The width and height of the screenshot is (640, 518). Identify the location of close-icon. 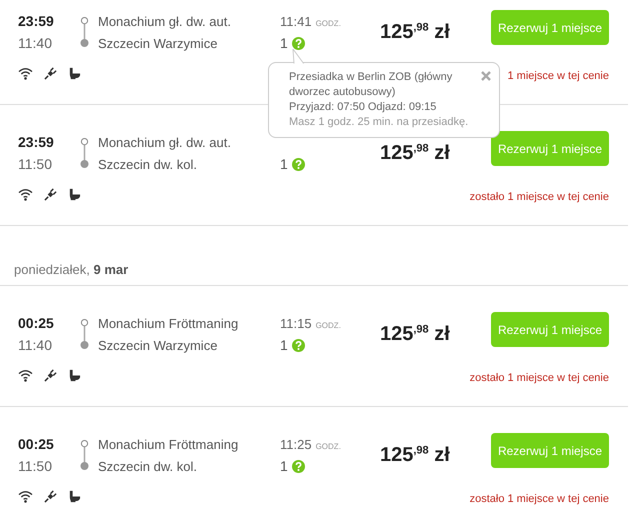
(486, 76).